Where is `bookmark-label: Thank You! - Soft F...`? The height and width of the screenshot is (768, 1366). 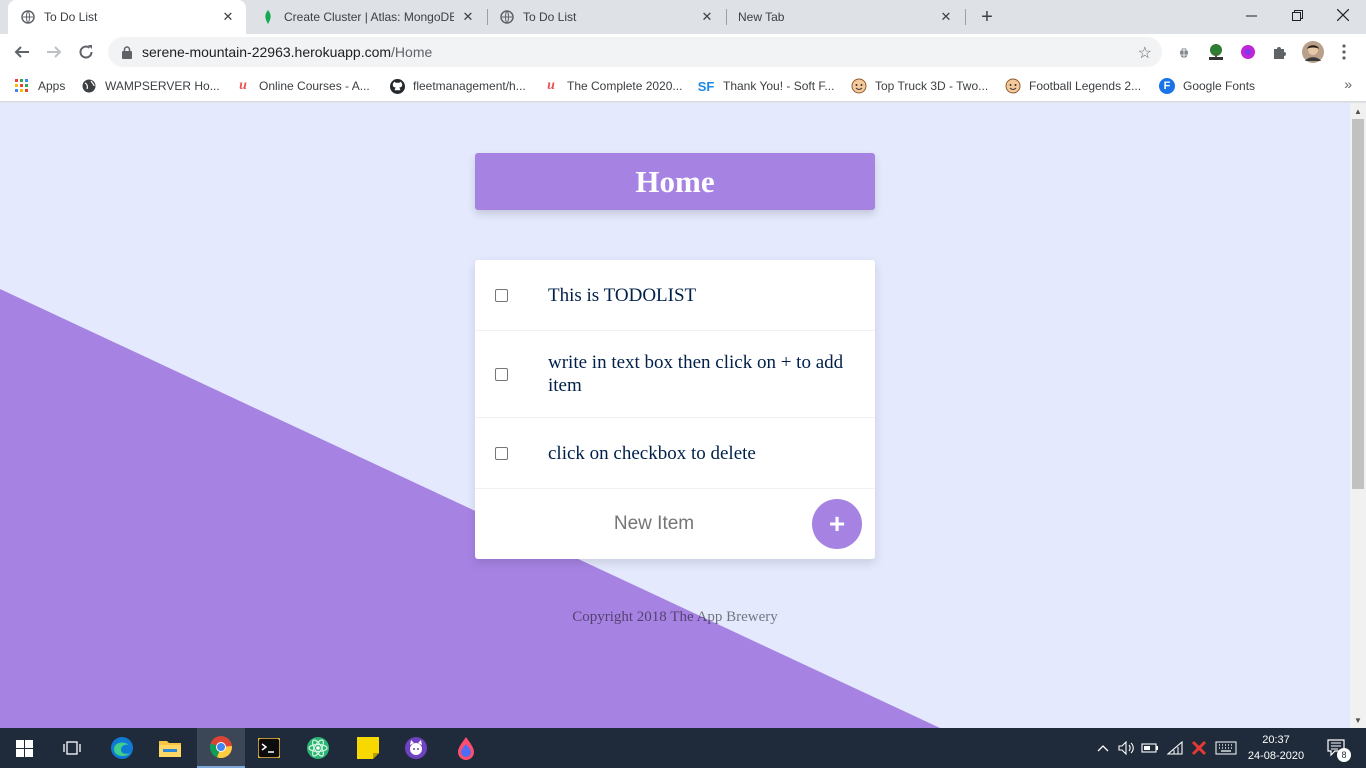 bookmark-label: Thank You! - Soft F... is located at coordinates (779, 86).